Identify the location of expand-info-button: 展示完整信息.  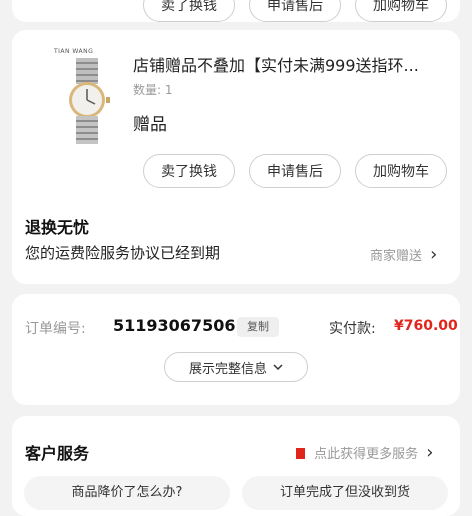
(236, 367).